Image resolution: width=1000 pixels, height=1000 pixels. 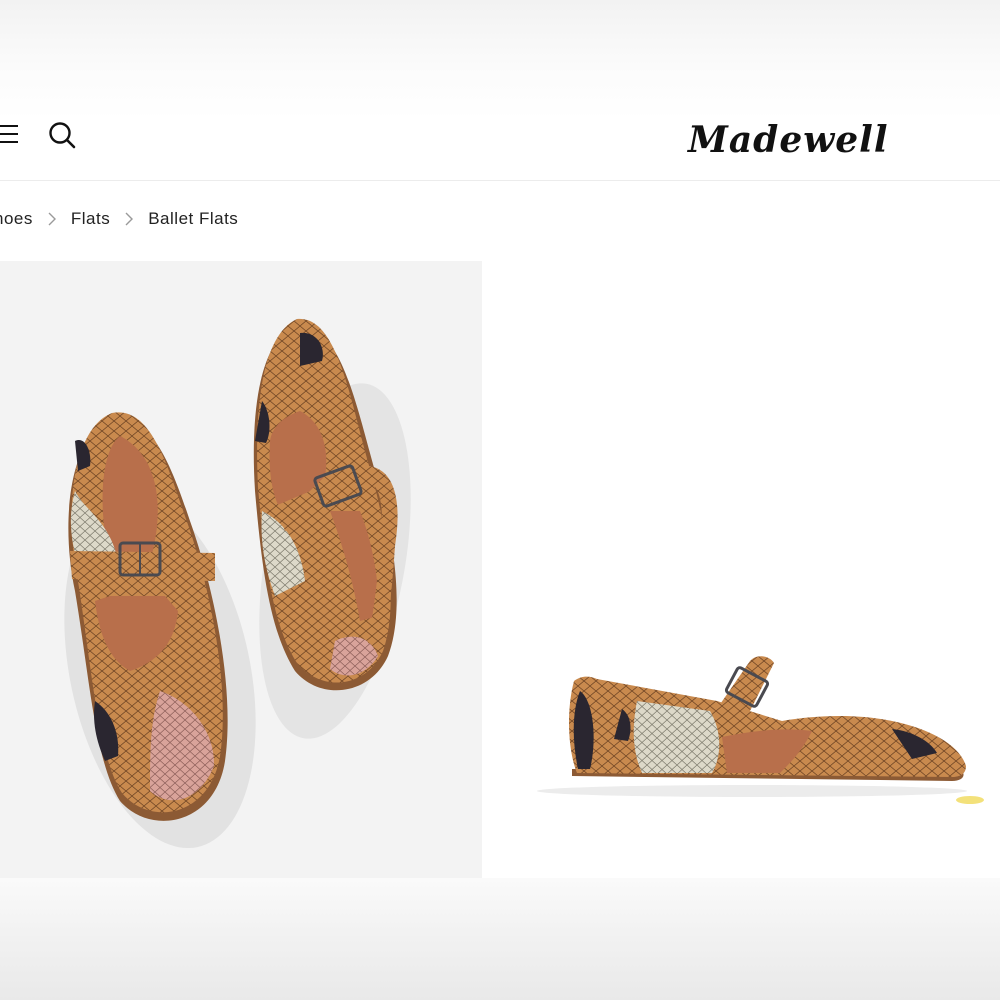 What do you see at coordinates (90, 219) in the screenshot?
I see `breadcrumb-item-flats: Flats` at bounding box center [90, 219].